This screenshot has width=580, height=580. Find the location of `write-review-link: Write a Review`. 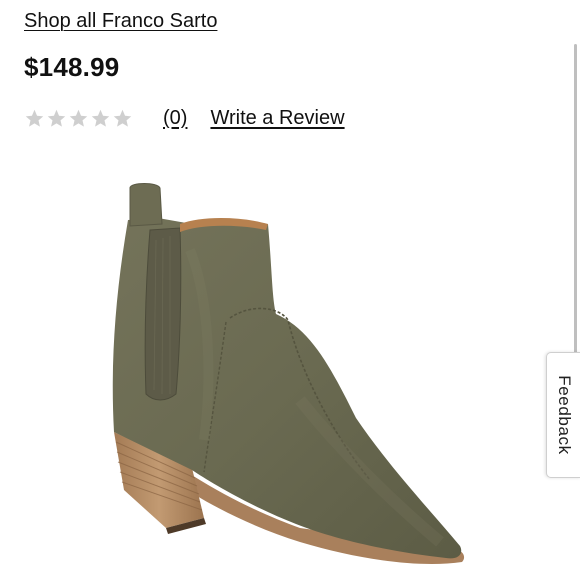

write-review-link: Write a Review is located at coordinates (277, 118).